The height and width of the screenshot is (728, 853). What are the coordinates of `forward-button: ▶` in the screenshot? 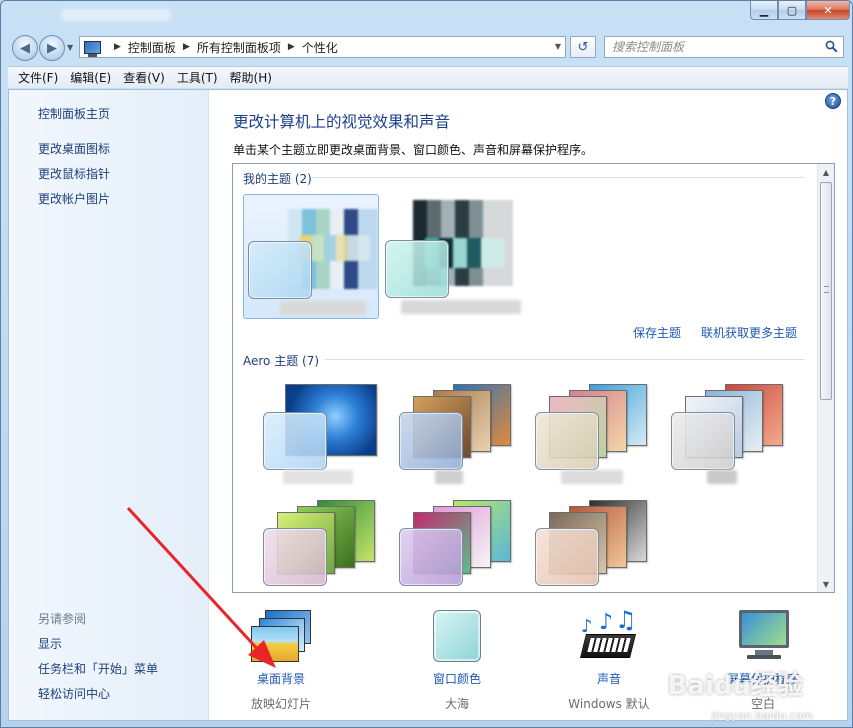 It's located at (52, 48).